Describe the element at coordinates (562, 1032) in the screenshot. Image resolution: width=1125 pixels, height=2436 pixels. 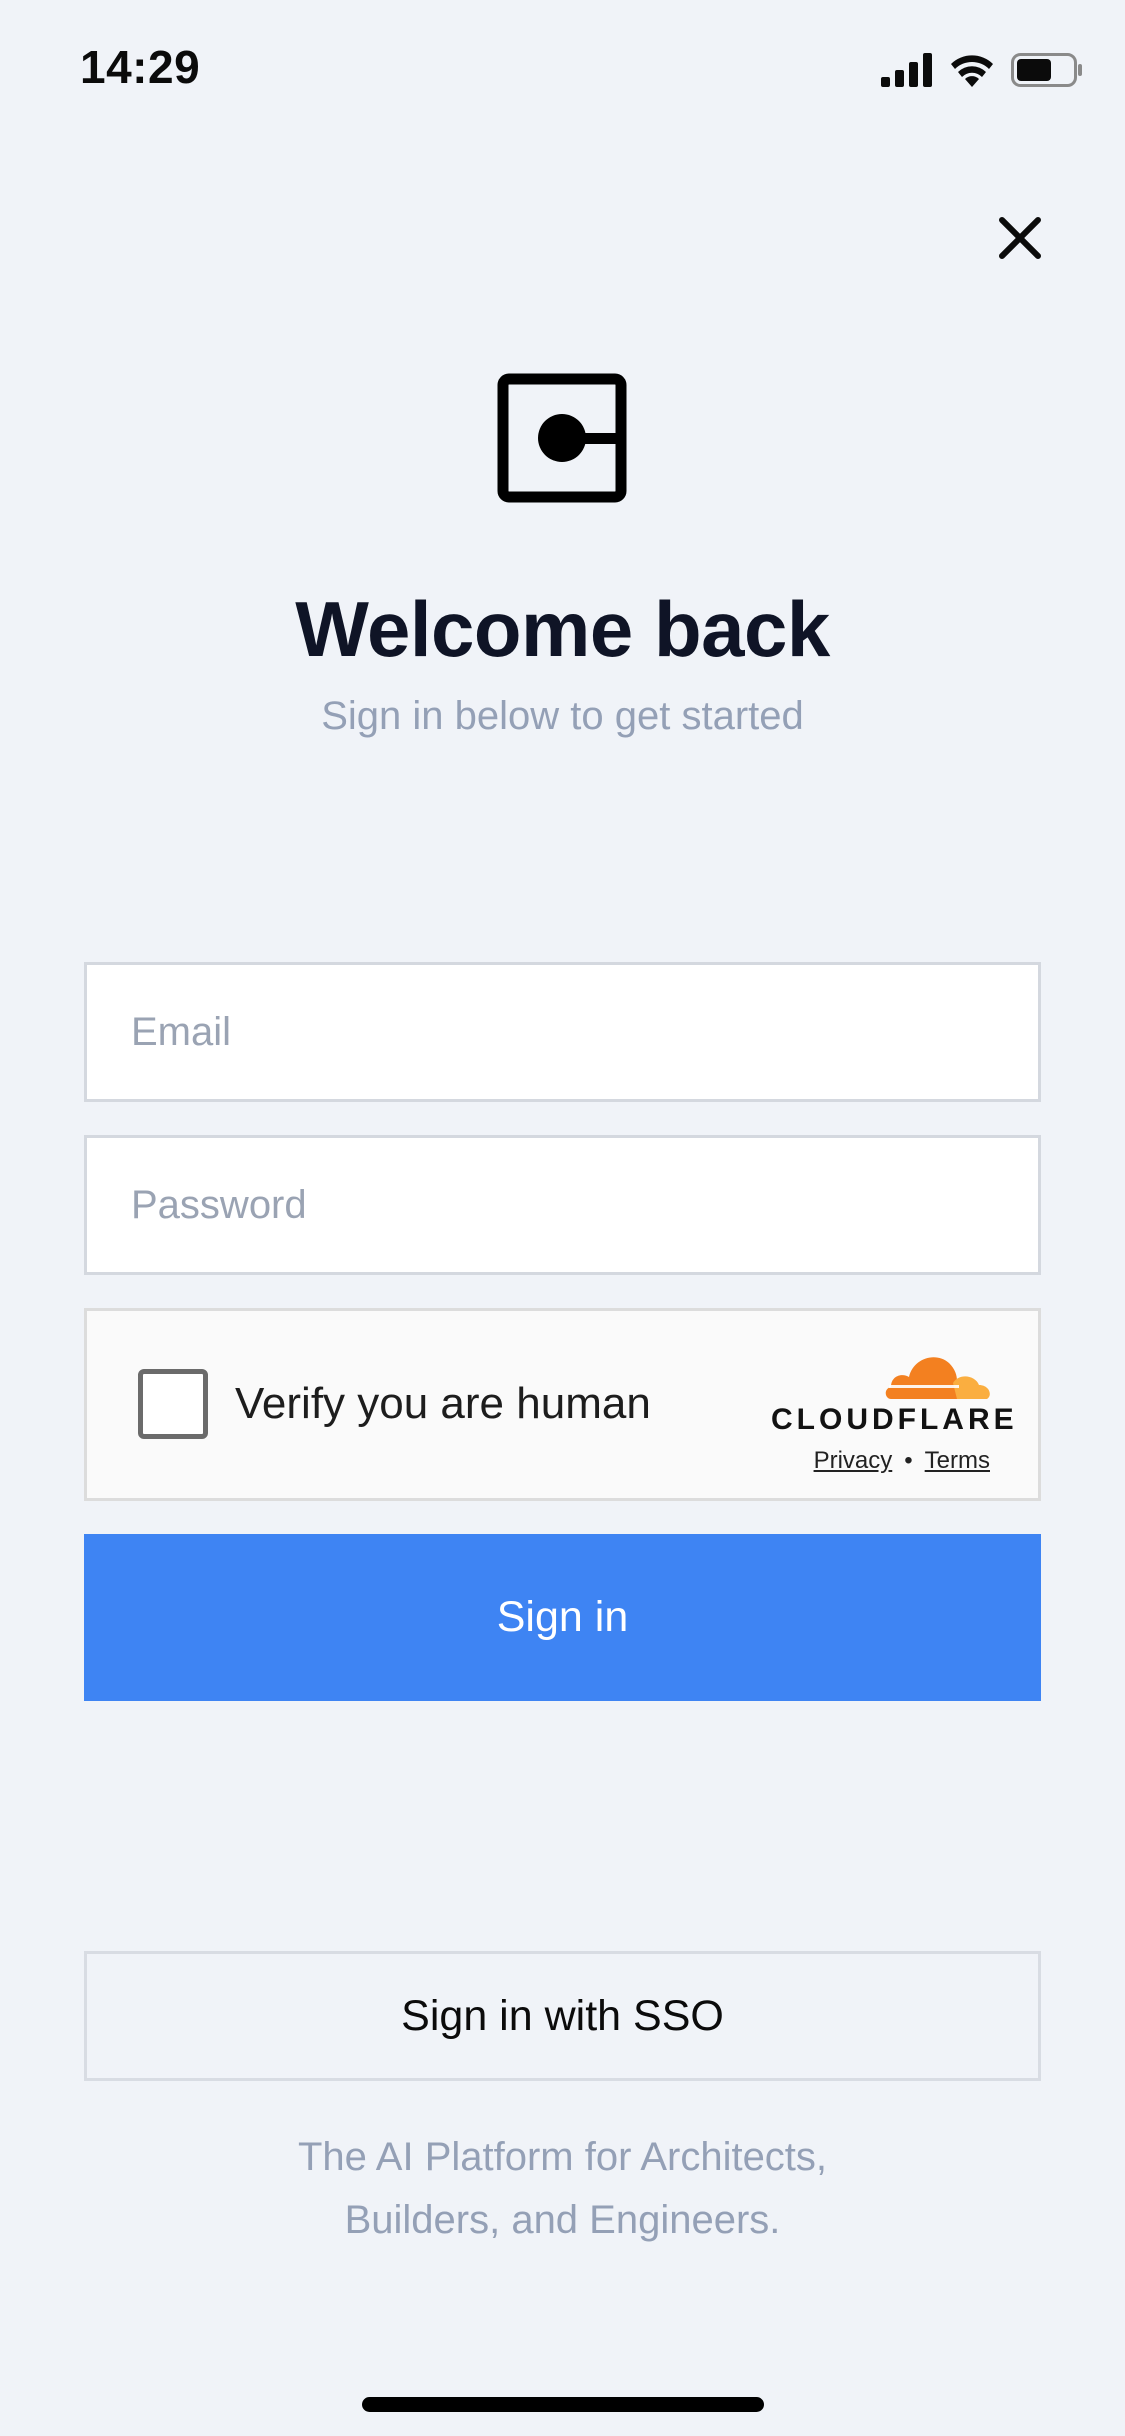
I see `email-field` at that location.